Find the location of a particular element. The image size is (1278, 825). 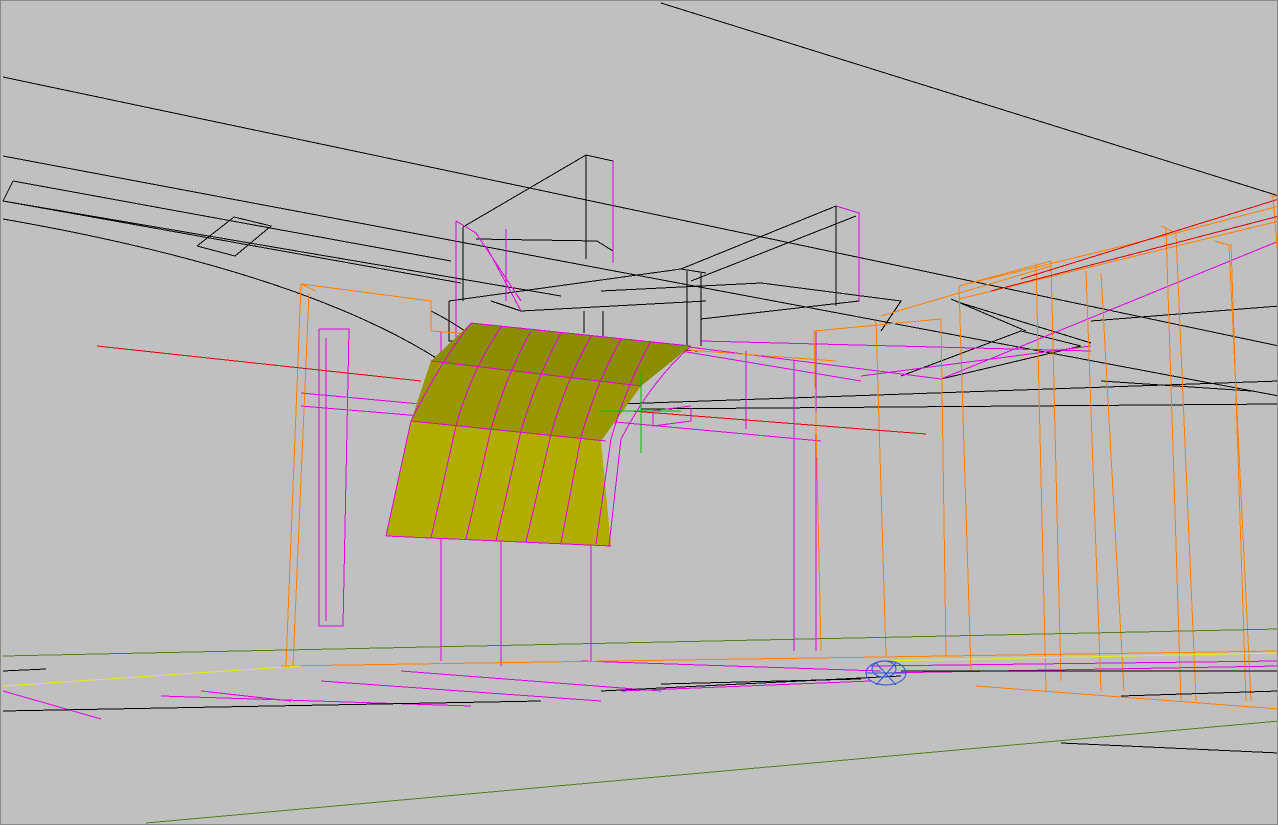

curved-yellow-panel is located at coordinates (538, 434).